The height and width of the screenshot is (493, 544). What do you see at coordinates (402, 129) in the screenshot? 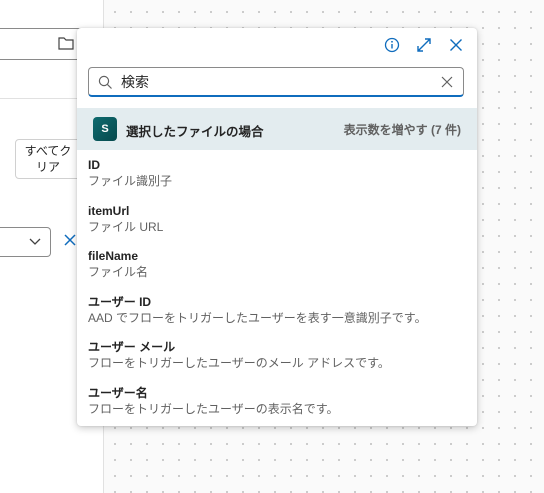
I see `show-more-link: 表示数を増やす (7 件)` at bounding box center [402, 129].